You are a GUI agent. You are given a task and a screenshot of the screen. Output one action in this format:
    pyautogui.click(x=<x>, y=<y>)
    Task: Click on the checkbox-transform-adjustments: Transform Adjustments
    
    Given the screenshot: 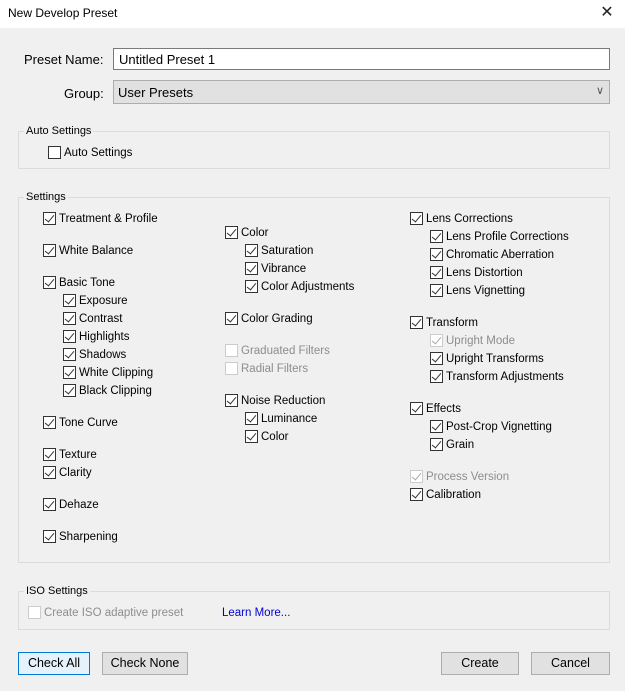 What is the action you would take?
    pyautogui.click(x=497, y=376)
    